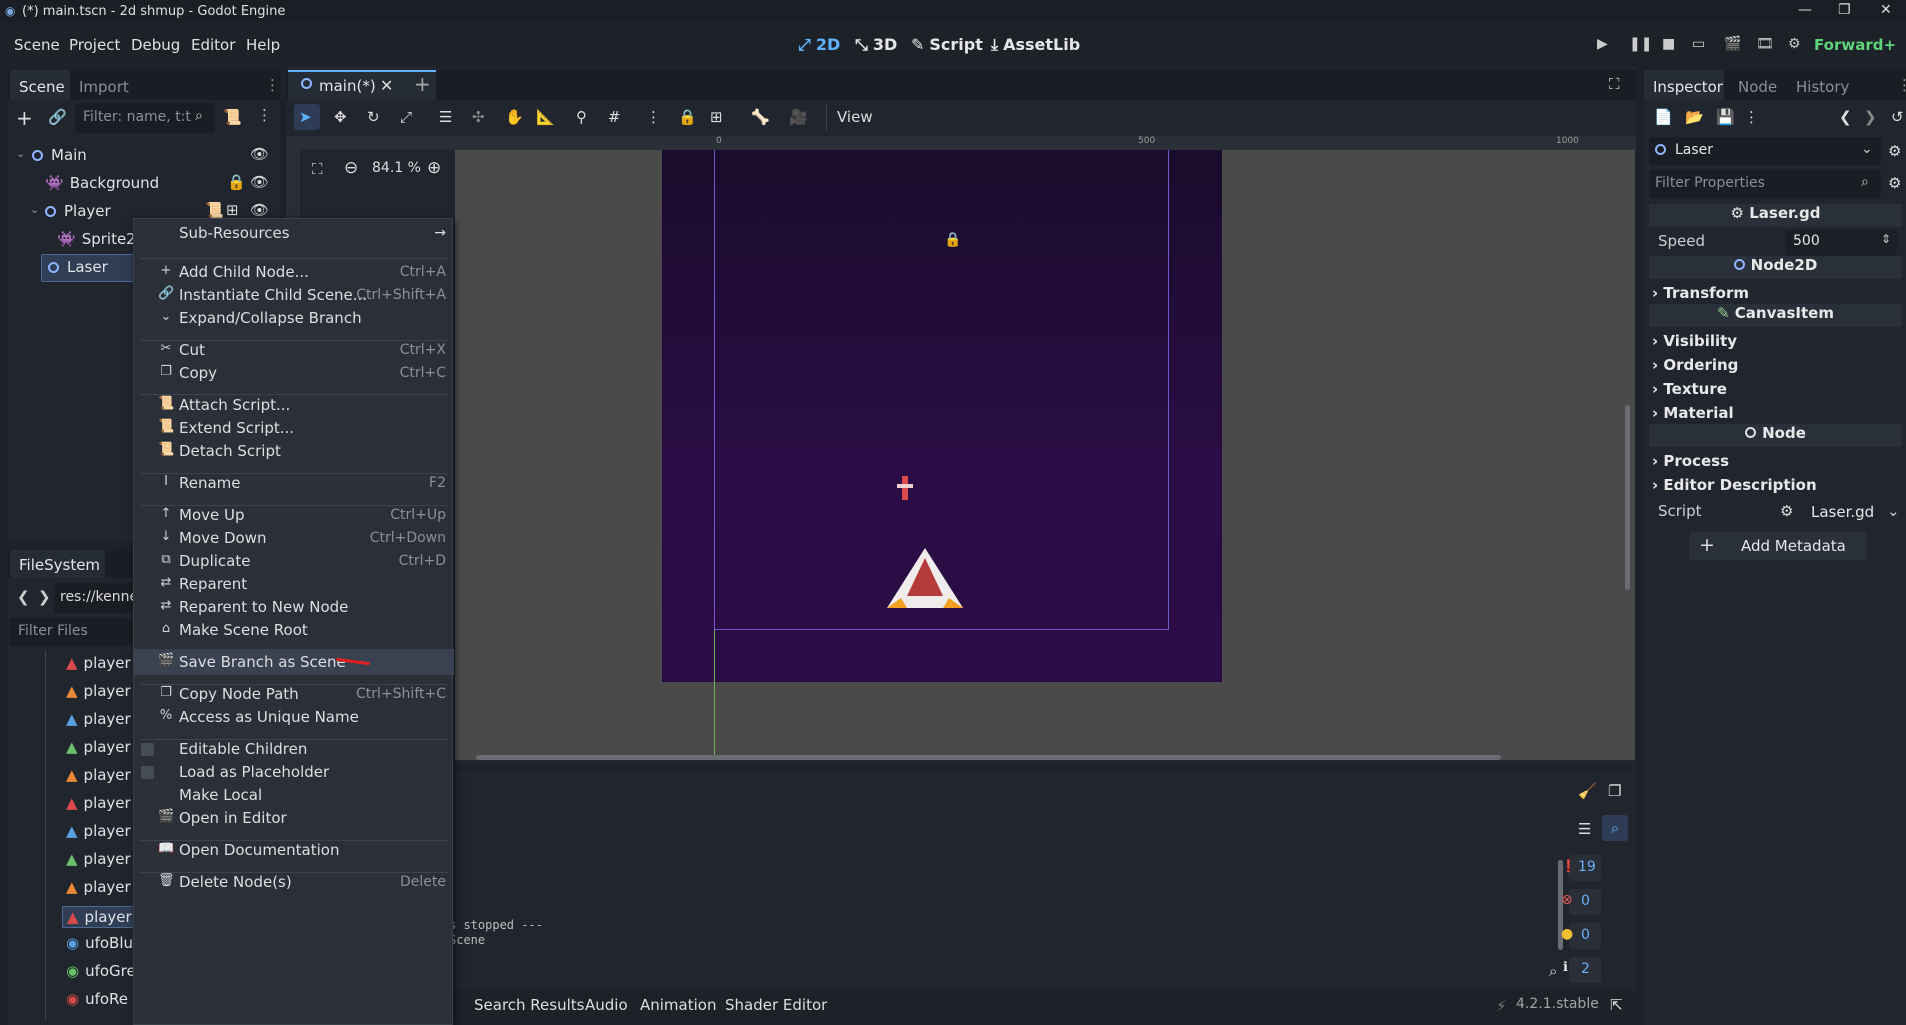  Describe the element at coordinates (1734, 485) in the screenshot. I see `editor-description-group: › Editor Description` at that location.